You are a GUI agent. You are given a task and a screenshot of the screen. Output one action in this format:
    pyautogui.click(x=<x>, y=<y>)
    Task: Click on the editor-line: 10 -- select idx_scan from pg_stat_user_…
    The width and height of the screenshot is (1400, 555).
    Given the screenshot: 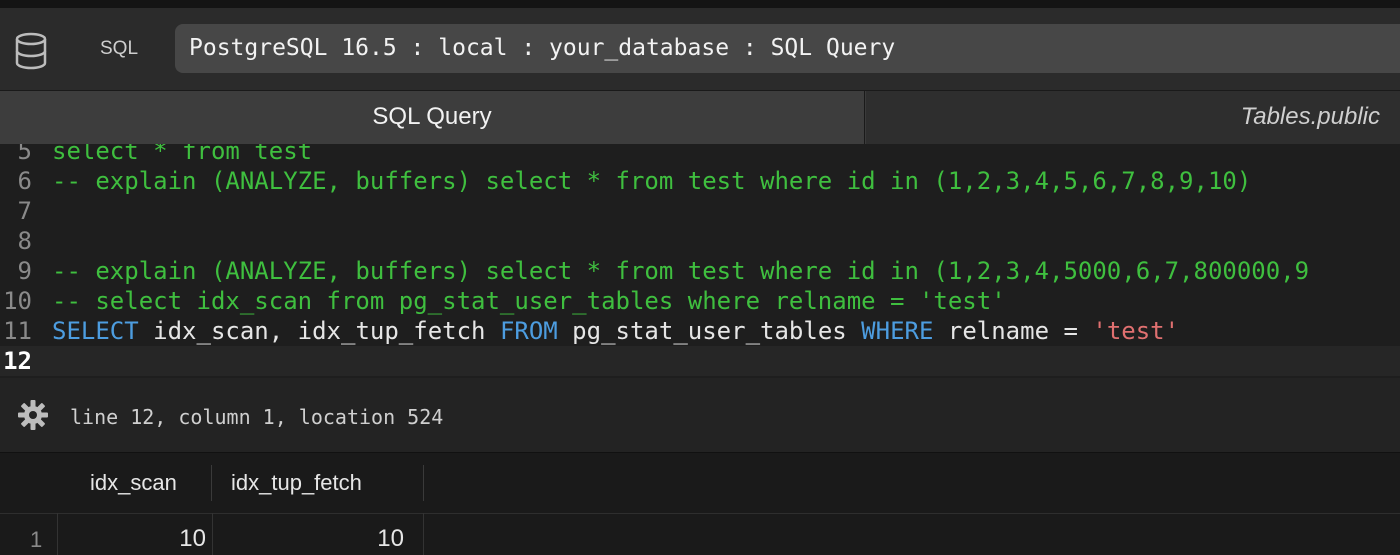 What is the action you would take?
    pyautogui.click(x=700, y=301)
    